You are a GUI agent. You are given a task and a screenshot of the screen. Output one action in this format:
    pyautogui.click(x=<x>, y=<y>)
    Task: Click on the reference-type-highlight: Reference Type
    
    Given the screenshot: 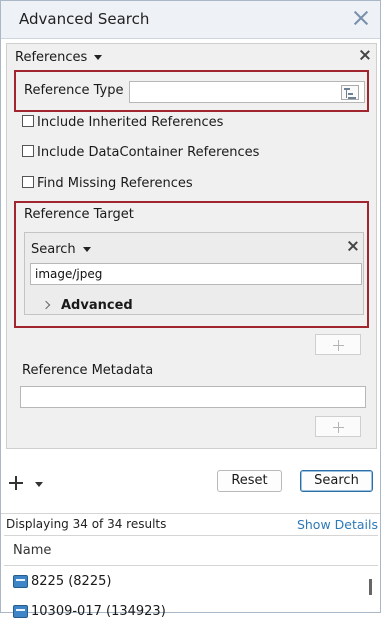 What is the action you would take?
    pyautogui.click(x=191, y=91)
    